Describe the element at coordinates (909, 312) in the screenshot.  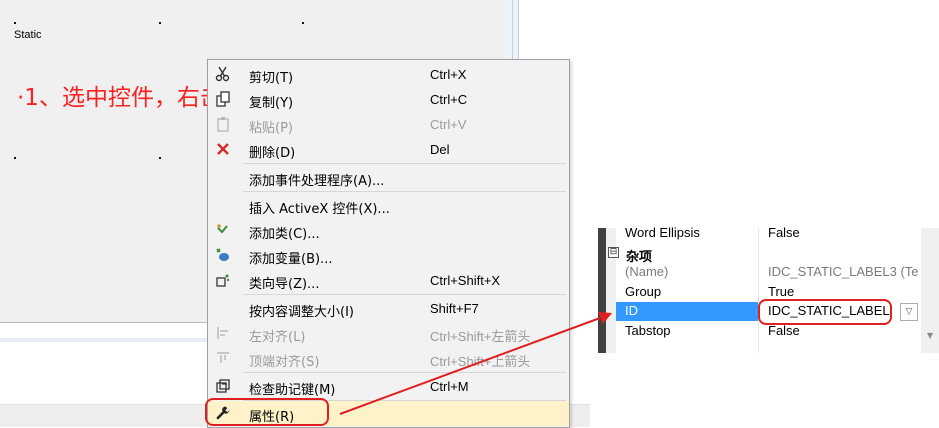
I see `id-dropdown-button: ▽` at that location.